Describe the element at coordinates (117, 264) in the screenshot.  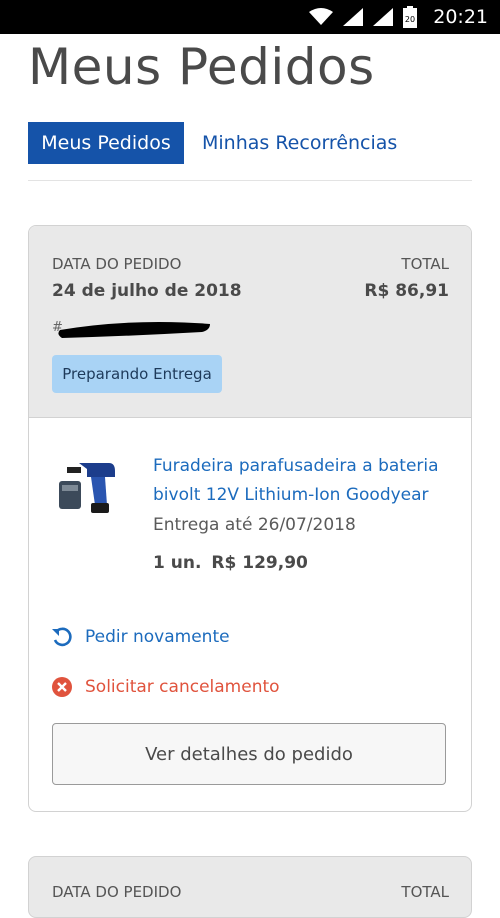
I see `order-date-label: DATA DO PEDIDO` at that location.